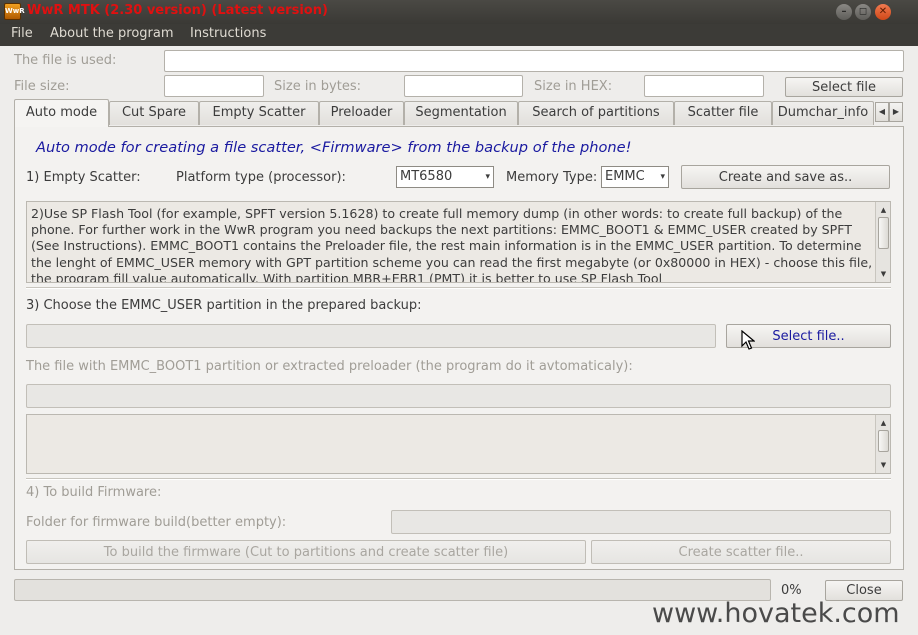 This screenshot has height=635, width=918. I want to click on platform-select: MT6580 ▾, so click(445, 177).